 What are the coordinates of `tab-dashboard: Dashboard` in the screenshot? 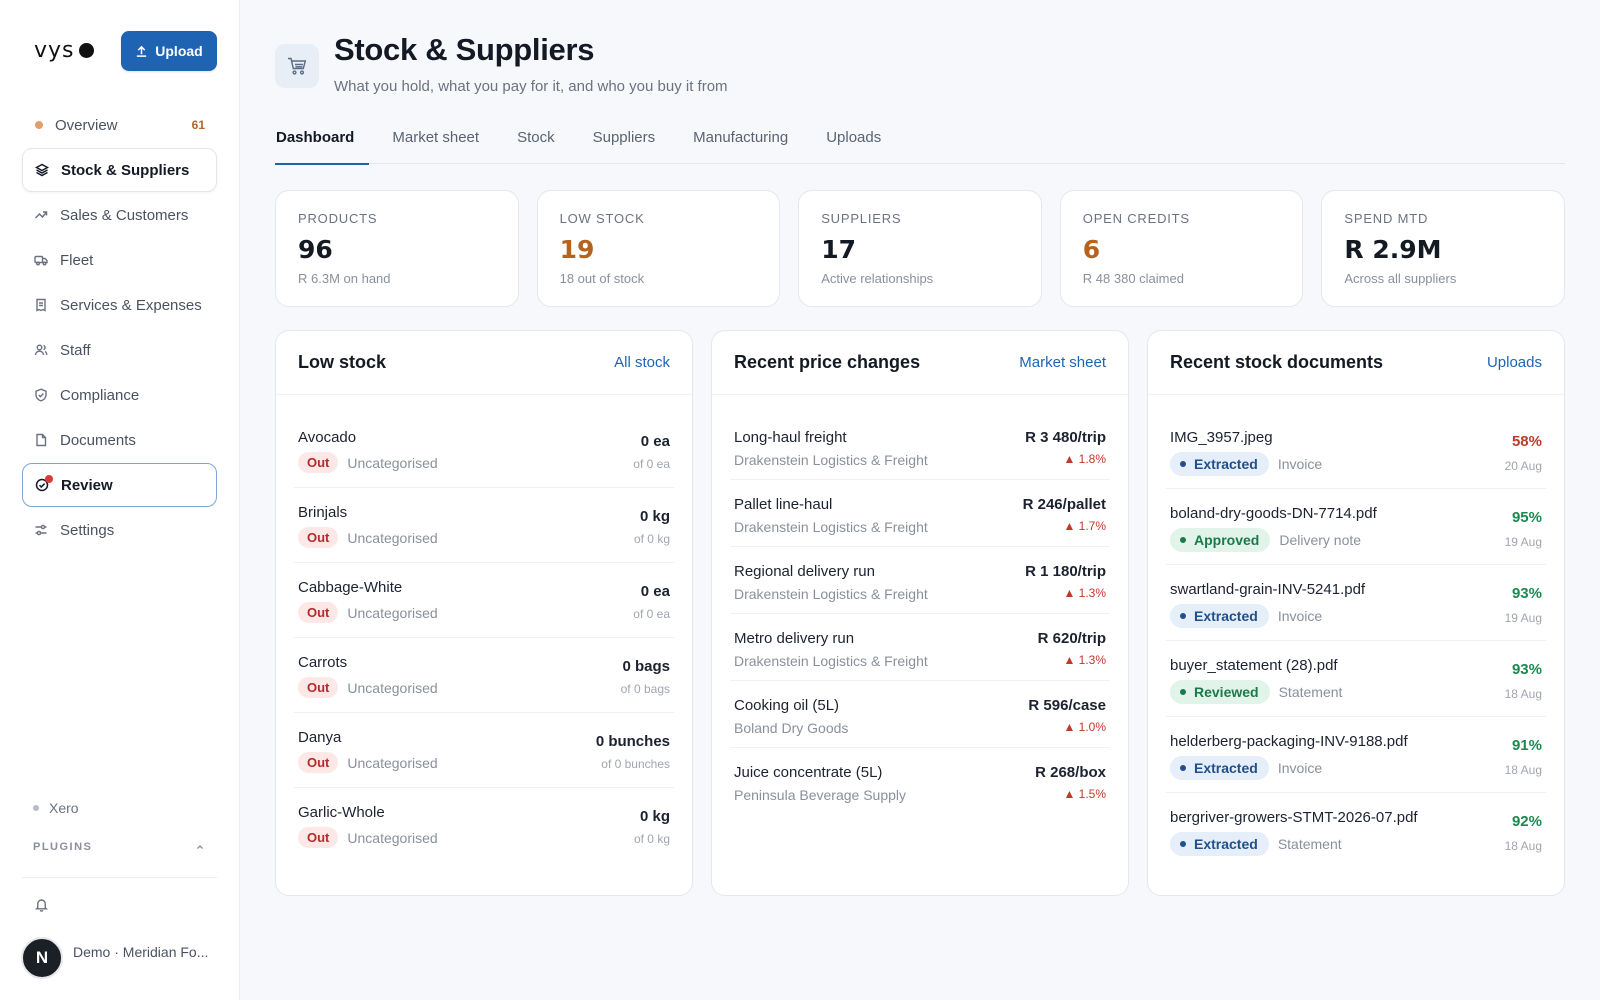 It's located at (322, 143).